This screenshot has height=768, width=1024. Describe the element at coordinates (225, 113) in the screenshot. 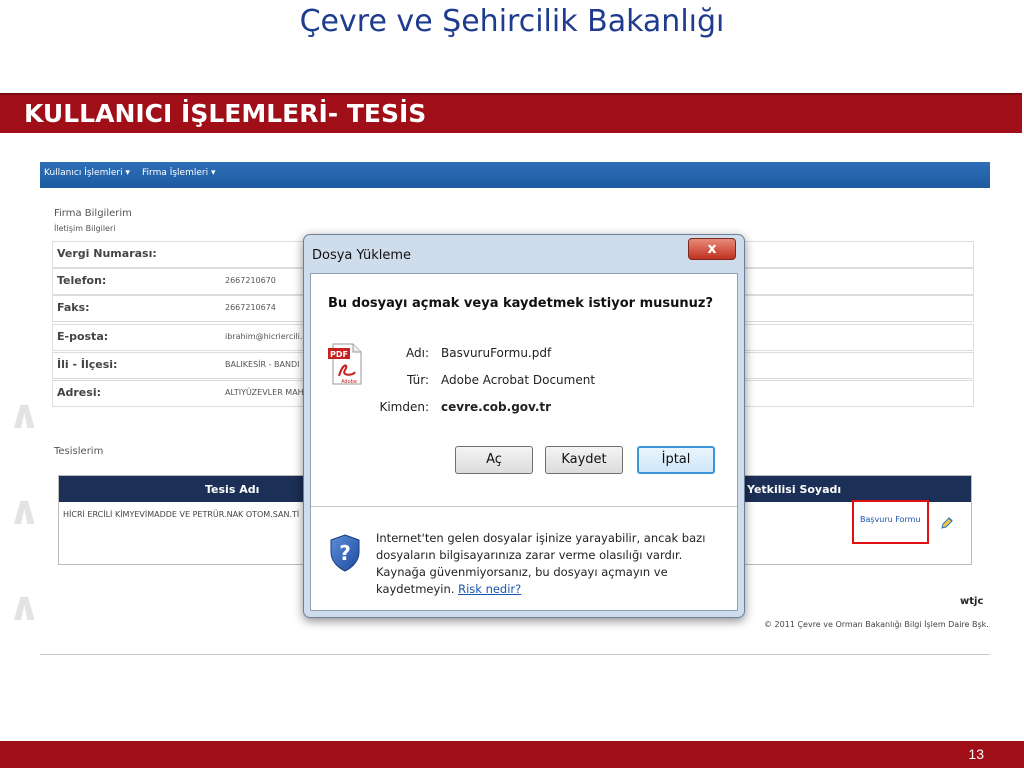

I see `section-title: KULLANICI İŞLEMLERİ- TESİS` at that location.